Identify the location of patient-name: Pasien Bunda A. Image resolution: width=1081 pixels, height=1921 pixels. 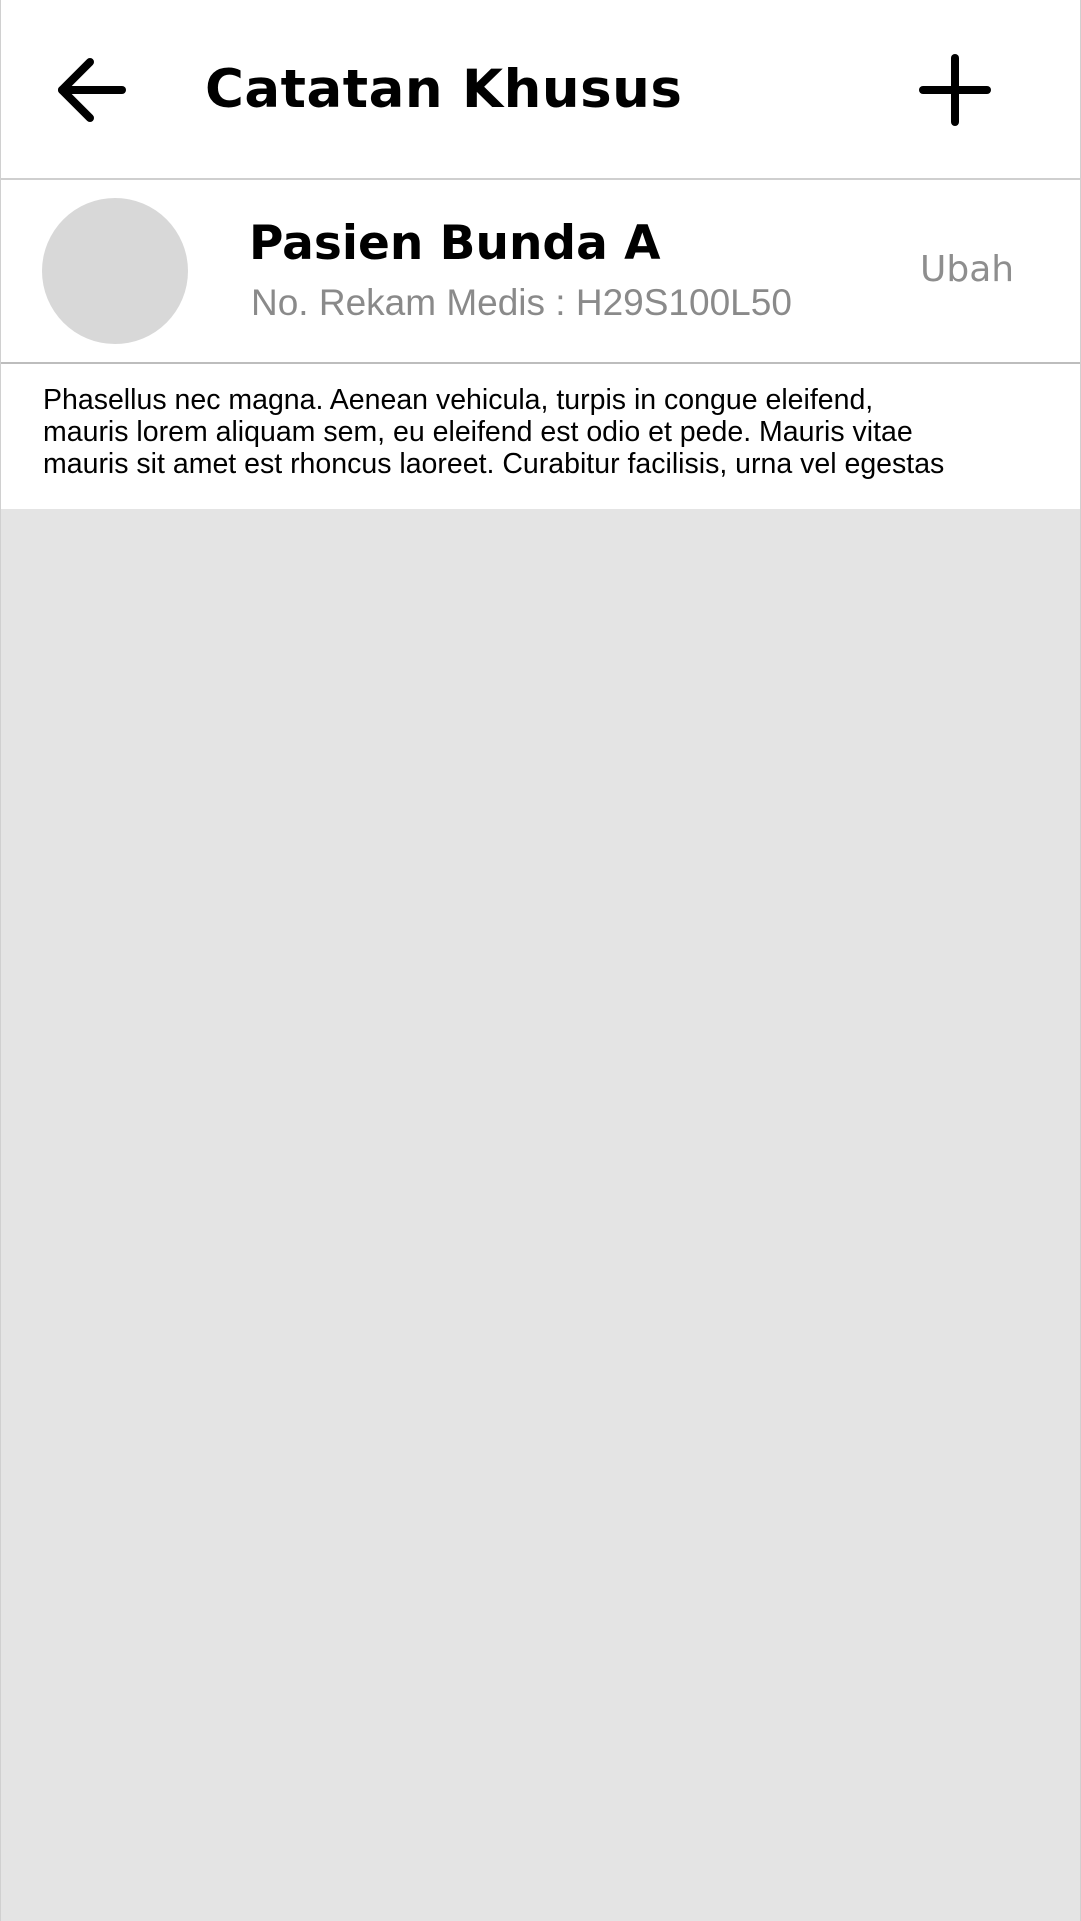
(455, 243).